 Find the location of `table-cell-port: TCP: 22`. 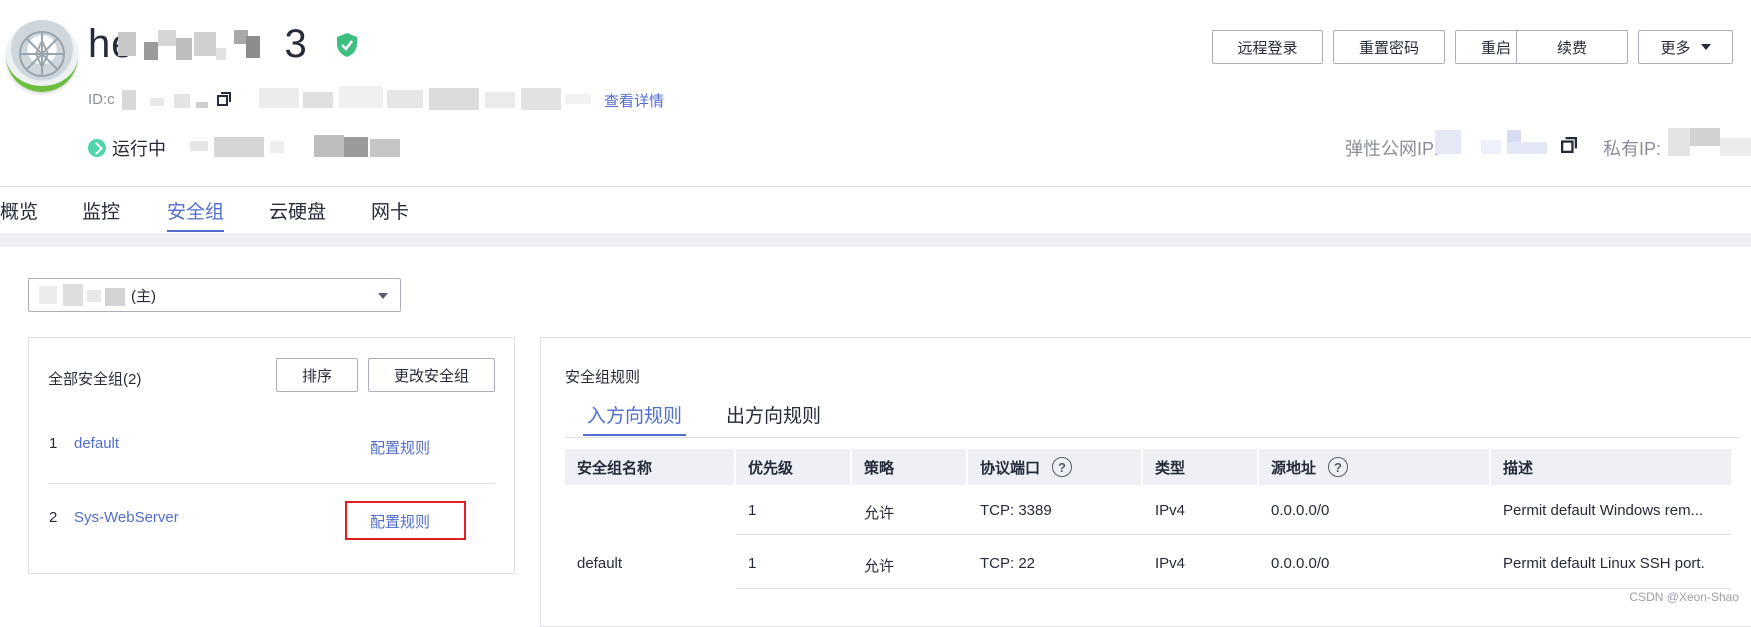

table-cell-port: TCP: 22 is located at coordinates (1008, 563).